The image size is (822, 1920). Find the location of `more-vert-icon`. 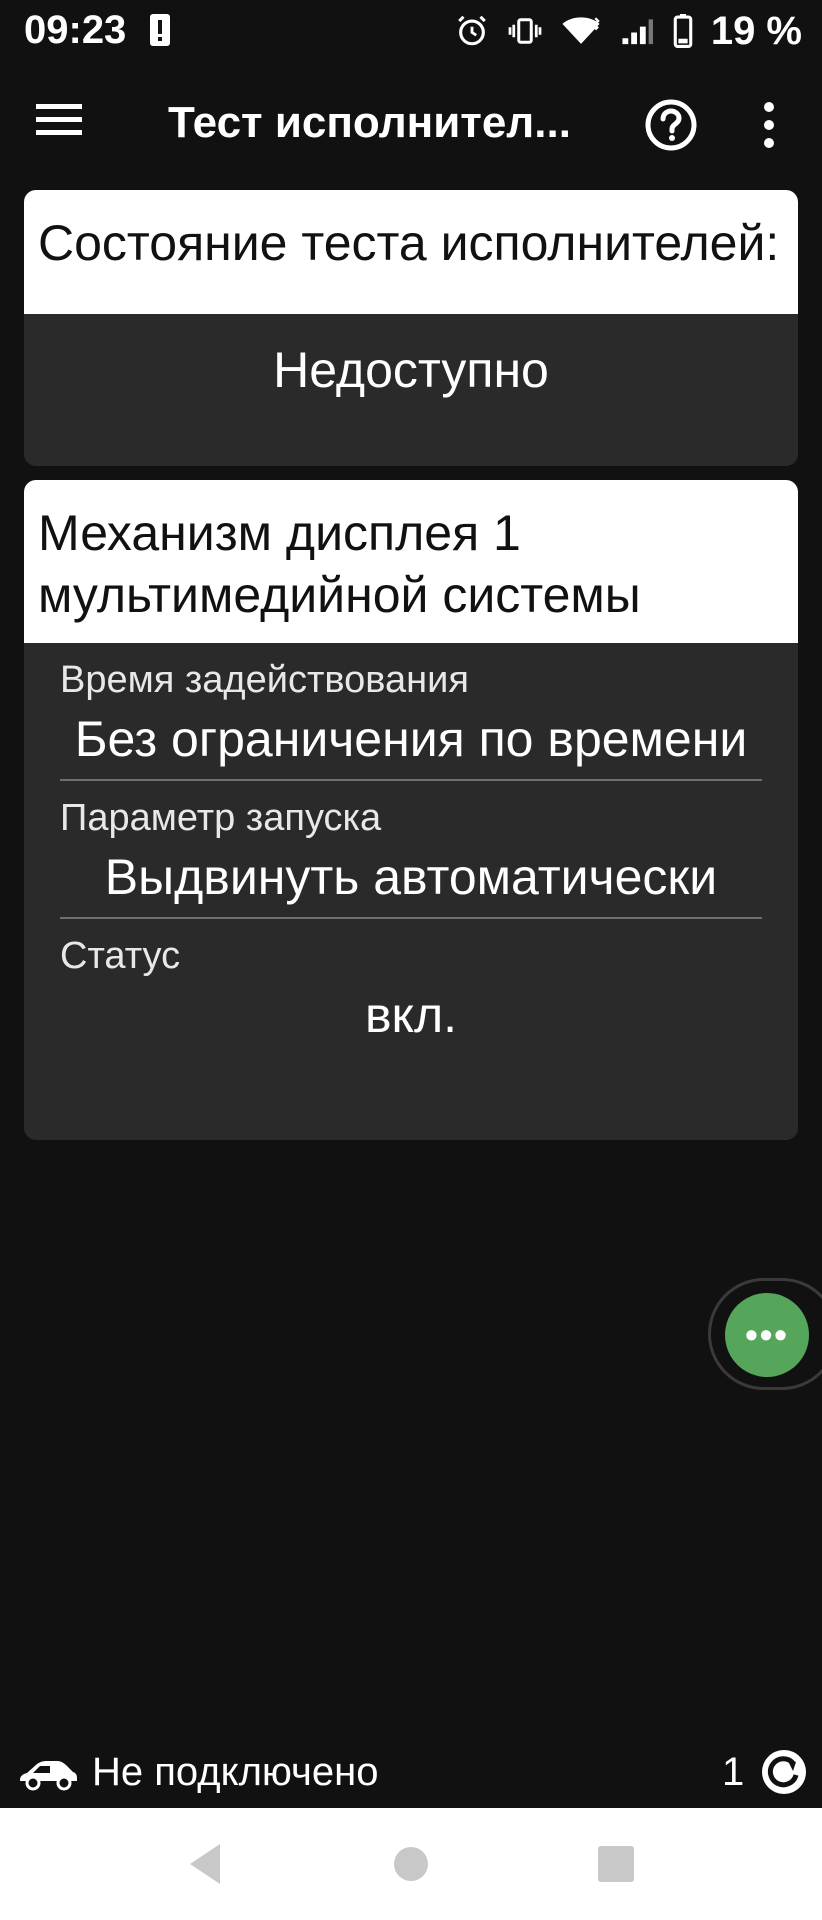

more-vert-icon is located at coordinates (769, 125).